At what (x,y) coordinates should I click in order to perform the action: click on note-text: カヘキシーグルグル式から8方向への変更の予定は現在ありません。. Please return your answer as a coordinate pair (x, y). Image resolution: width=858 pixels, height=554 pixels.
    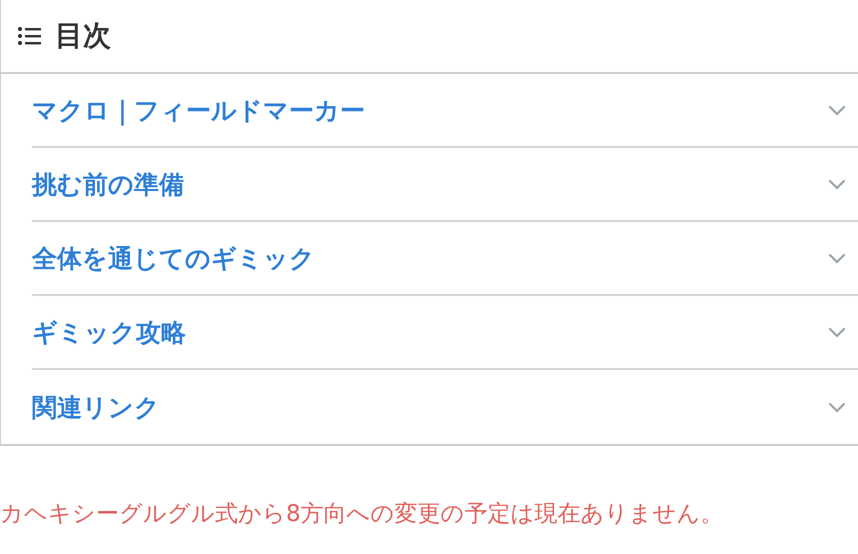
    Looking at the image, I should click on (362, 514).